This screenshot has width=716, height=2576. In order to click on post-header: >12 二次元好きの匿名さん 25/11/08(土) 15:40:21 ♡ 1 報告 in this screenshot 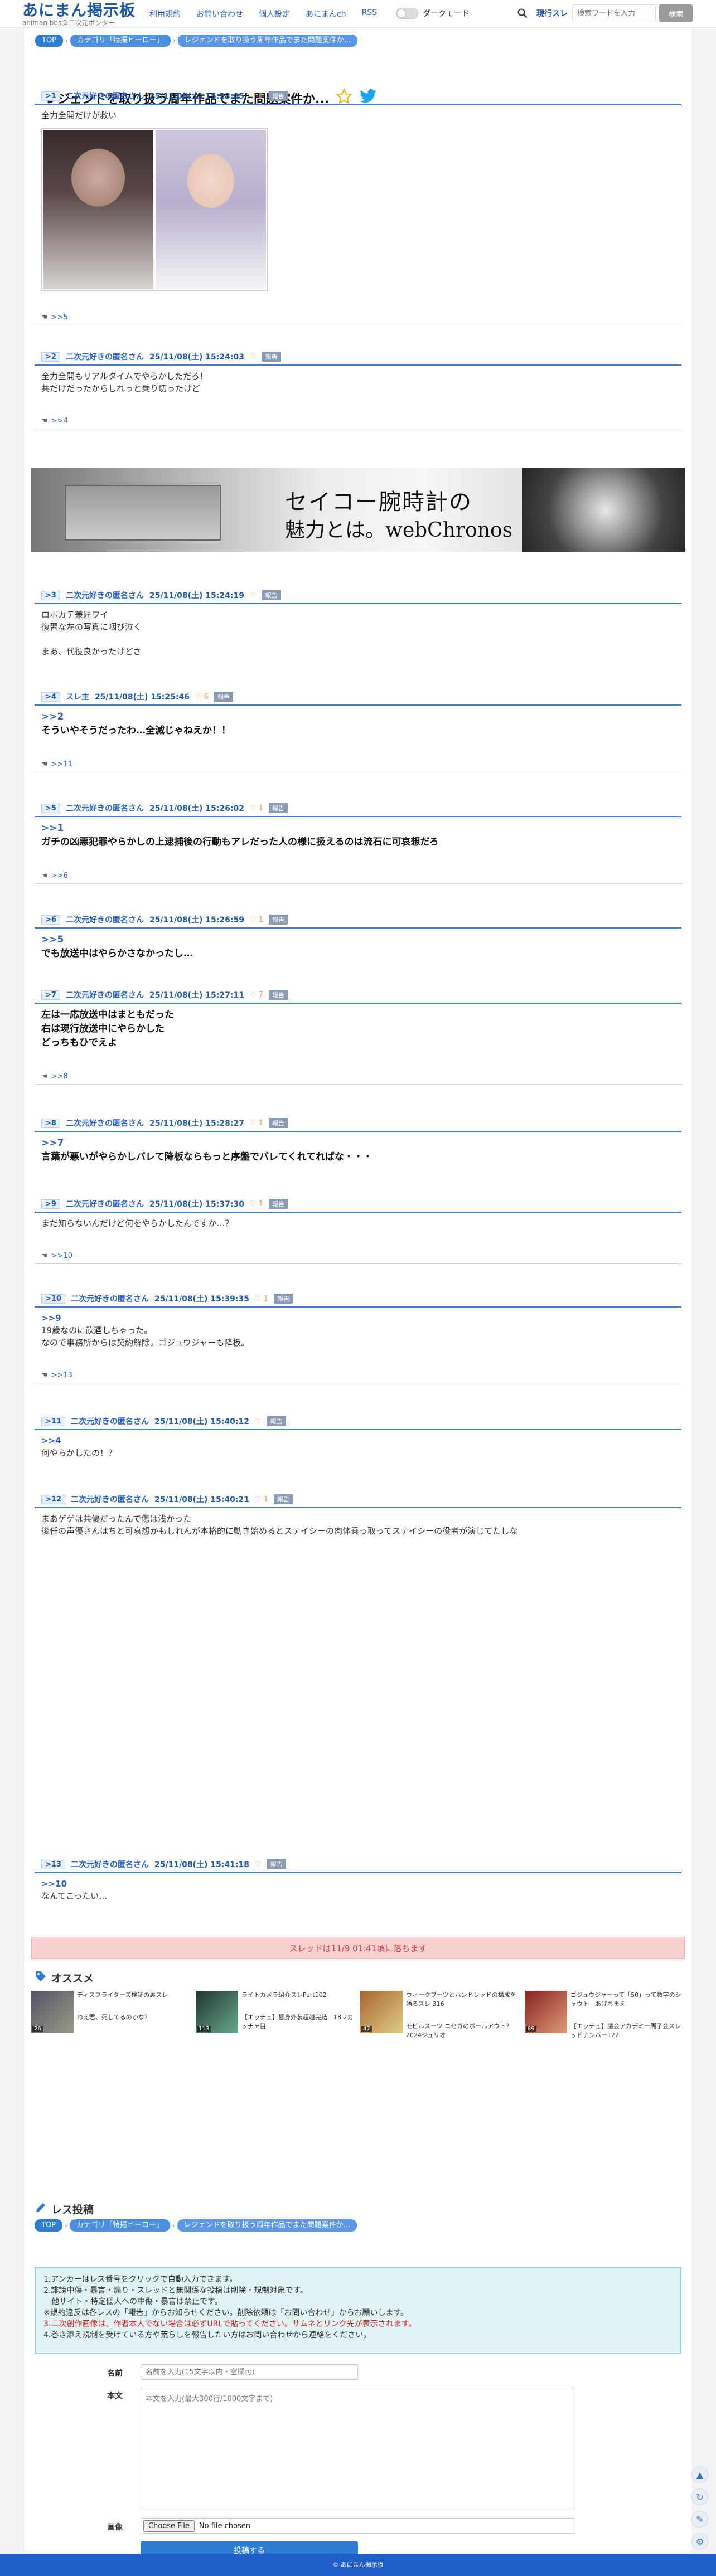, I will do `click(358, 1501)`.